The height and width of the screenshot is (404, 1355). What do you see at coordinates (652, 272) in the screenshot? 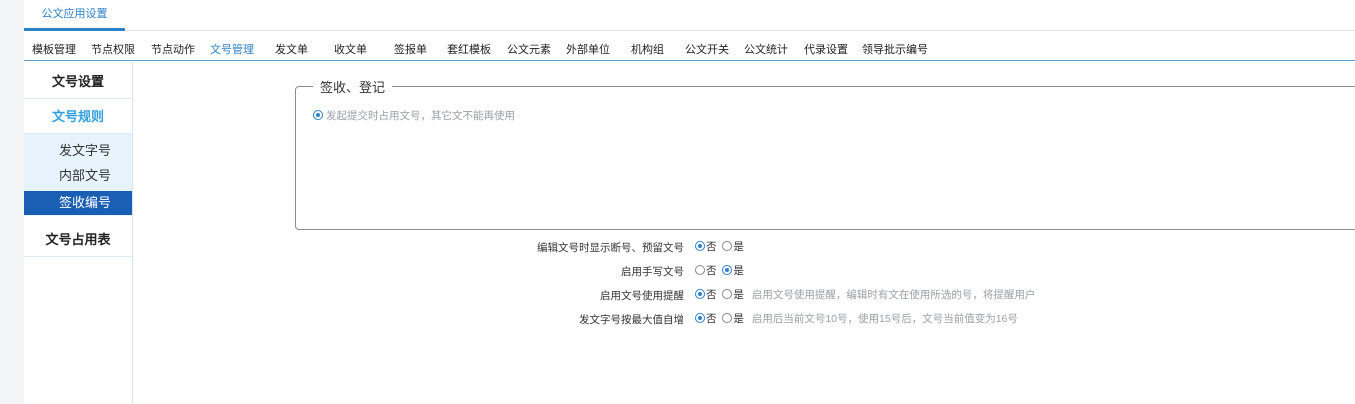
I see `option-label: 启用手写文号` at bounding box center [652, 272].